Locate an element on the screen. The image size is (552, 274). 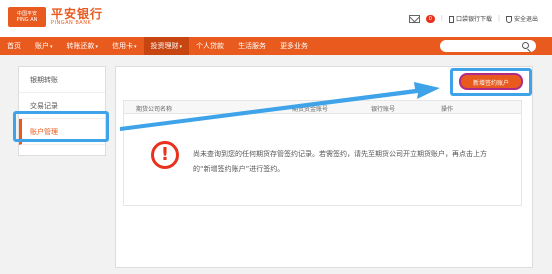
annotation-arrow is located at coordinates (280, 106).